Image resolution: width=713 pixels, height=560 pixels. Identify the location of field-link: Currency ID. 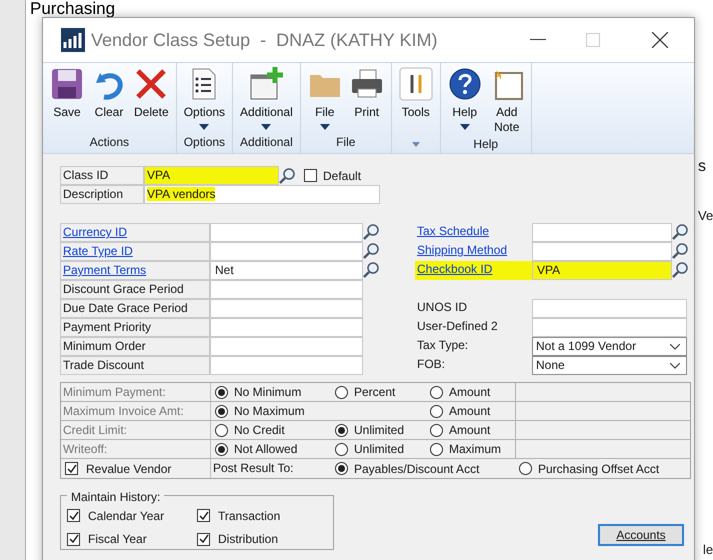
(135, 232).